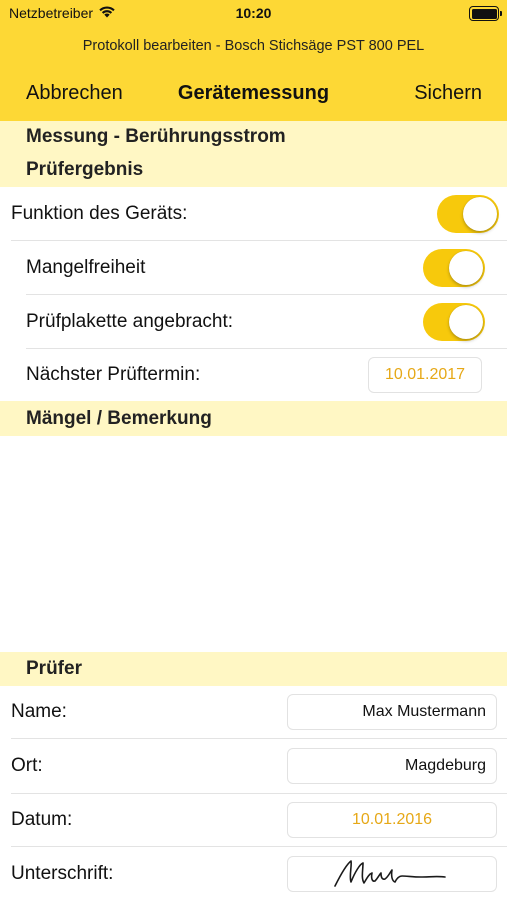 The height and width of the screenshot is (900, 507). I want to click on defect-free-label: Mangelfreiheit, so click(86, 267).